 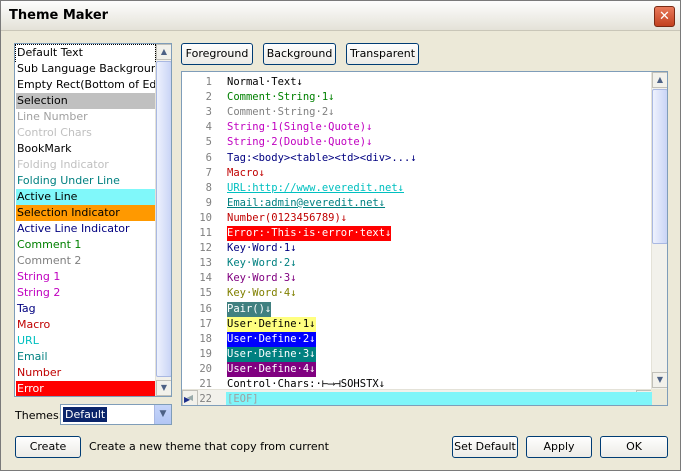 What do you see at coordinates (417, 188) in the screenshot?
I see `code-line: 8 URL:http://www.everedit.net↓` at bounding box center [417, 188].